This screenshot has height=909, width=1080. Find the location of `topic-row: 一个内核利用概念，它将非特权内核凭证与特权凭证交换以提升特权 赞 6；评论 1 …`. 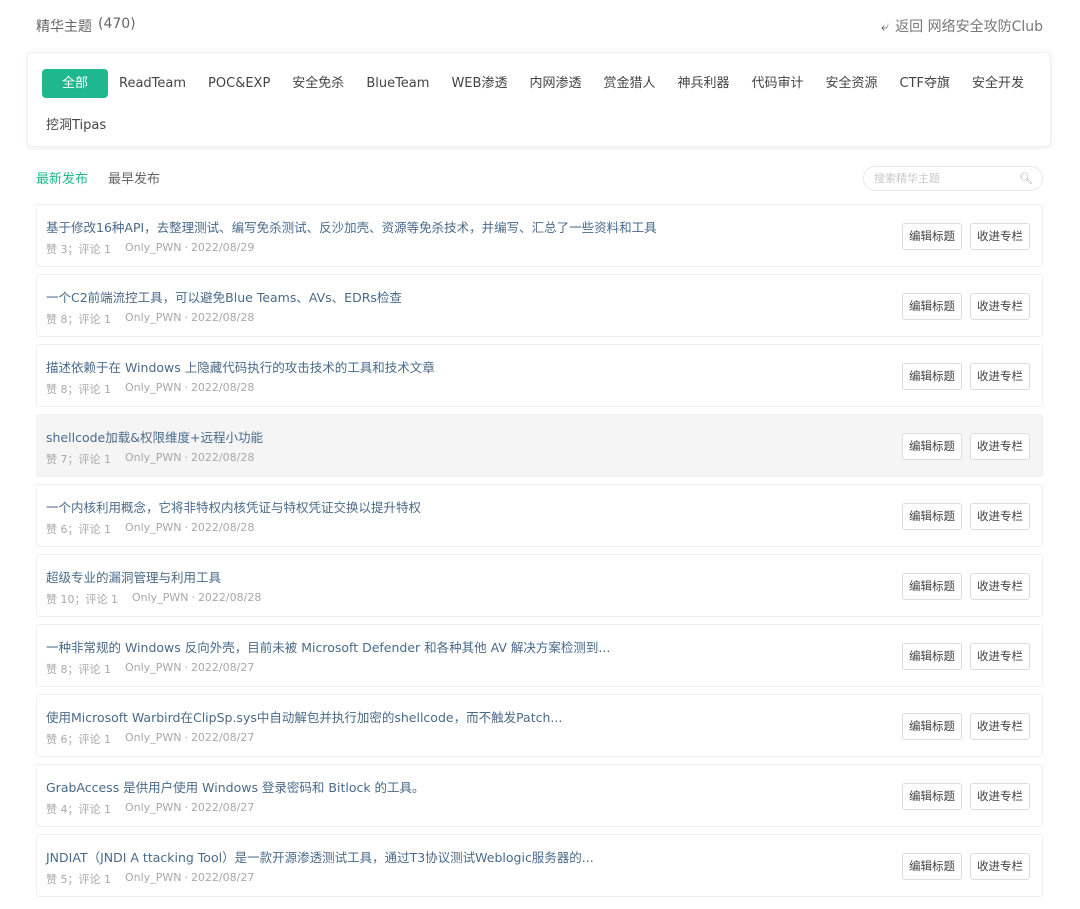

topic-row: 一个内核利用概念，它将非特权内核凭证与特权凭证交换以提升特权 赞 6；评论 1 … is located at coordinates (539, 515).